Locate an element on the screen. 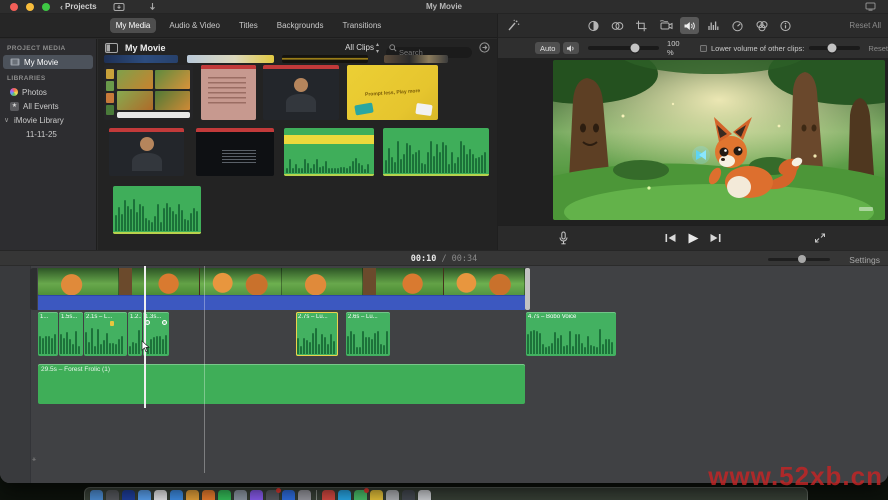 The width and height of the screenshot is (888, 500). clip-start-handle is located at coordinates (33, 289).